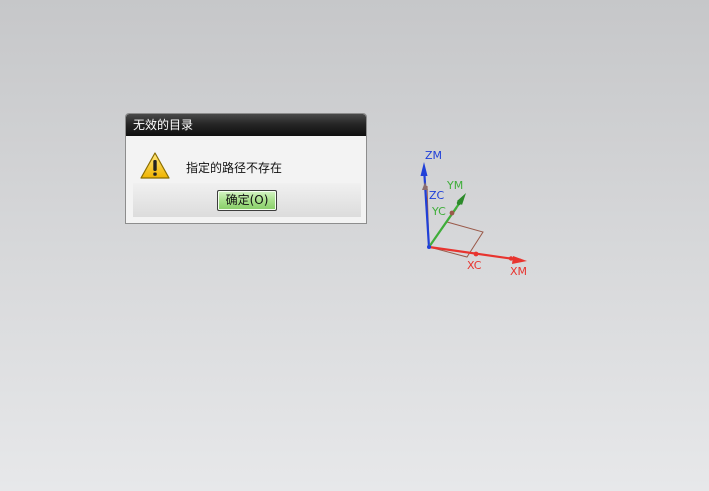 This screenshot has width=709, height=491. What do you see at coordinates (234, 168) in the screenshot?
I see `dialog-message: 指定的路径不存在` at bounding box center [234, 168].